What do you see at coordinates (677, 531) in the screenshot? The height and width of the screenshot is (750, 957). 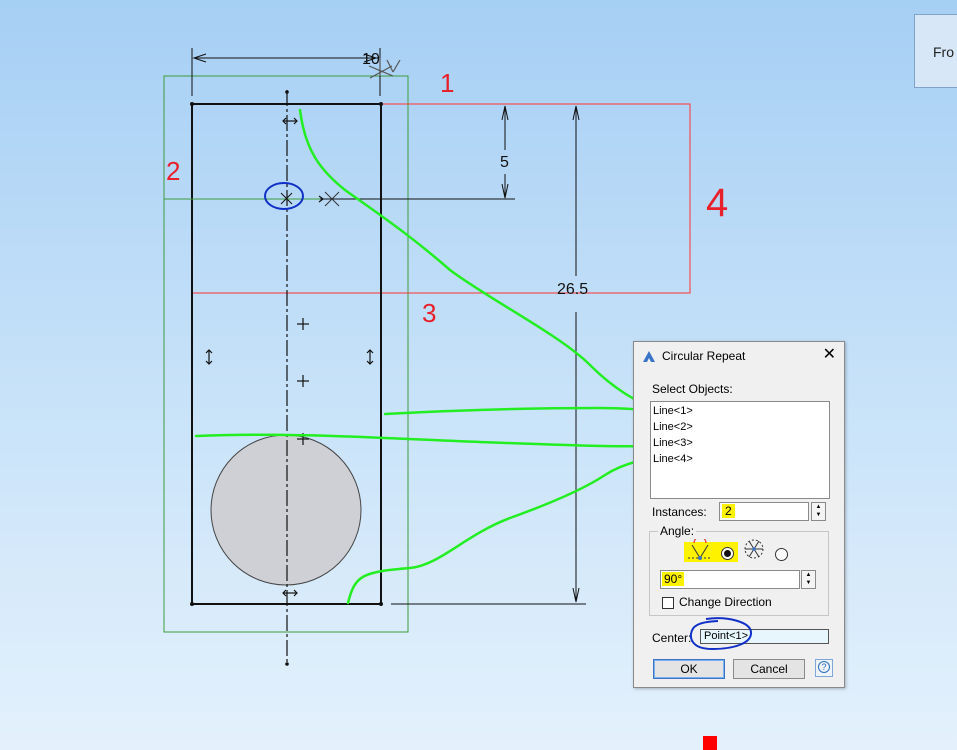 I see `angle-label: Angle:` at bounding box center [677, 531].